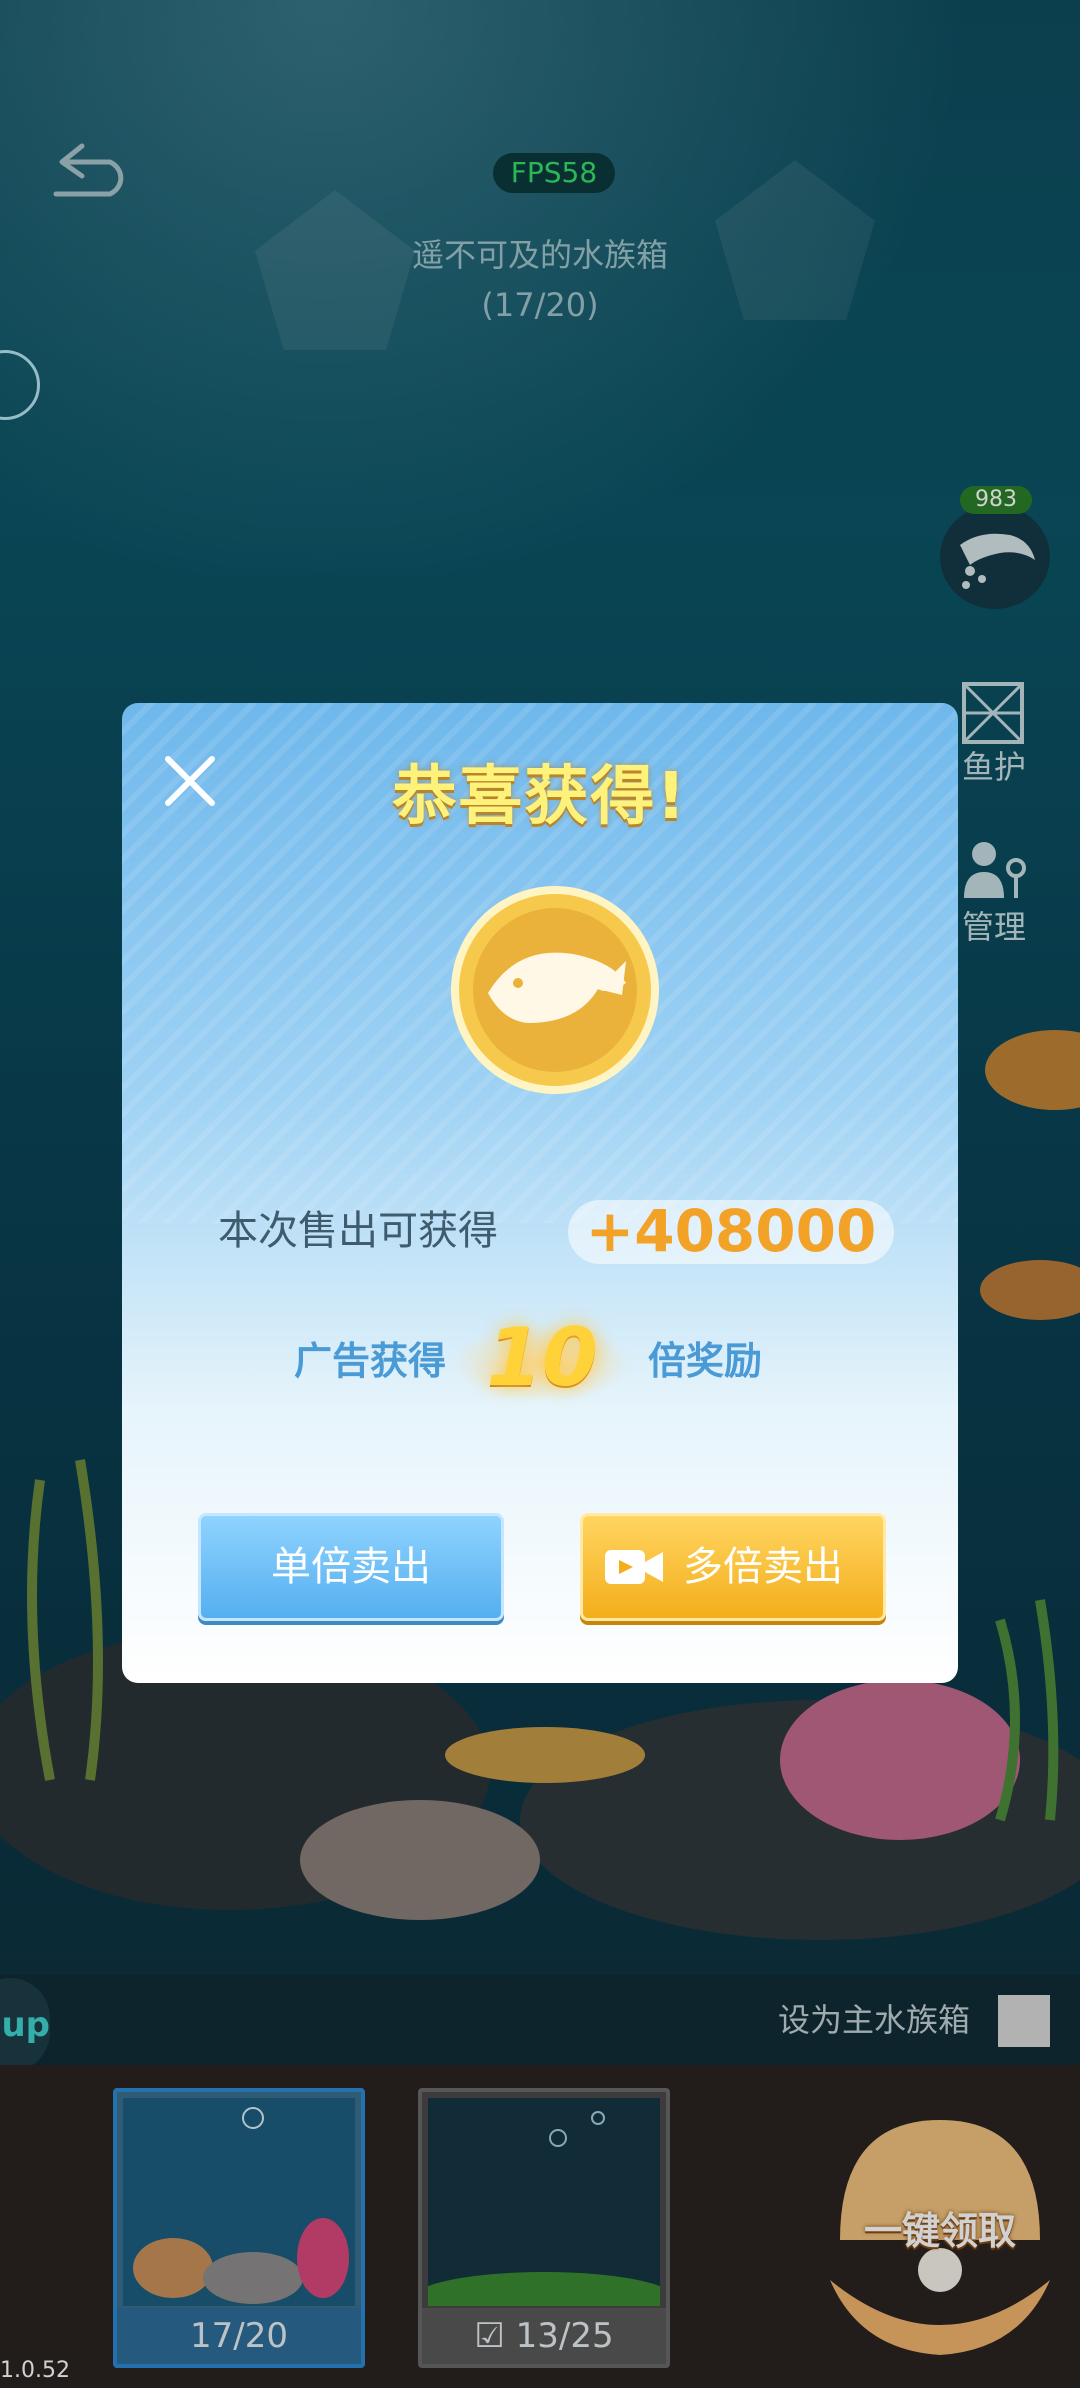 The height and width of the screenshot is (2388, 1080). Describe the element at coordinates (370, 1361) in the screenshot. I see `ad-reward-prefix: 广告获得` at that location.